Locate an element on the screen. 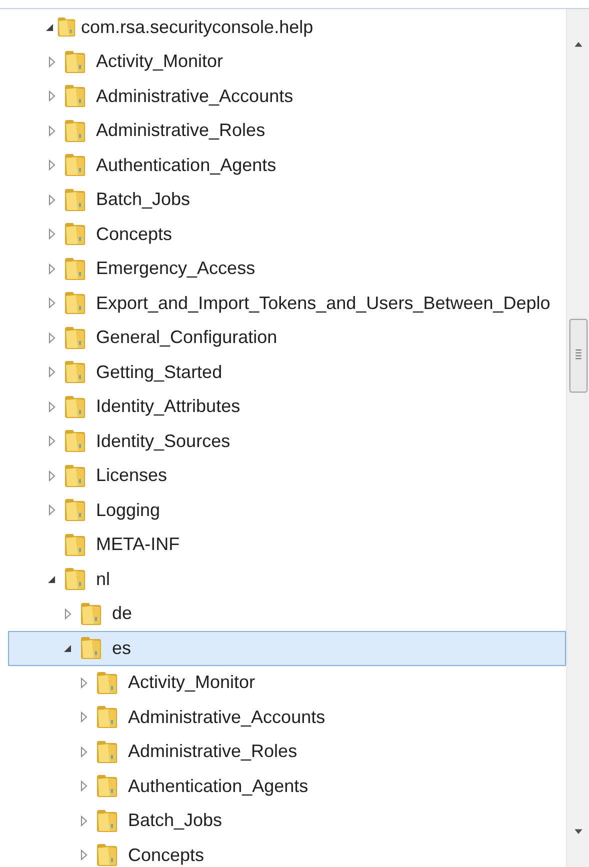 This screenshot has width=589, height=867. tree-item: es is located at coordinates (287, 648).